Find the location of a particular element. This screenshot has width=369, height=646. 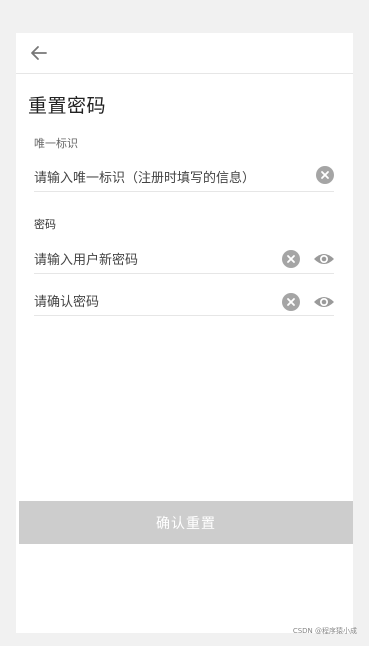

back-arrow-icon is located at coordinates (39, 53).